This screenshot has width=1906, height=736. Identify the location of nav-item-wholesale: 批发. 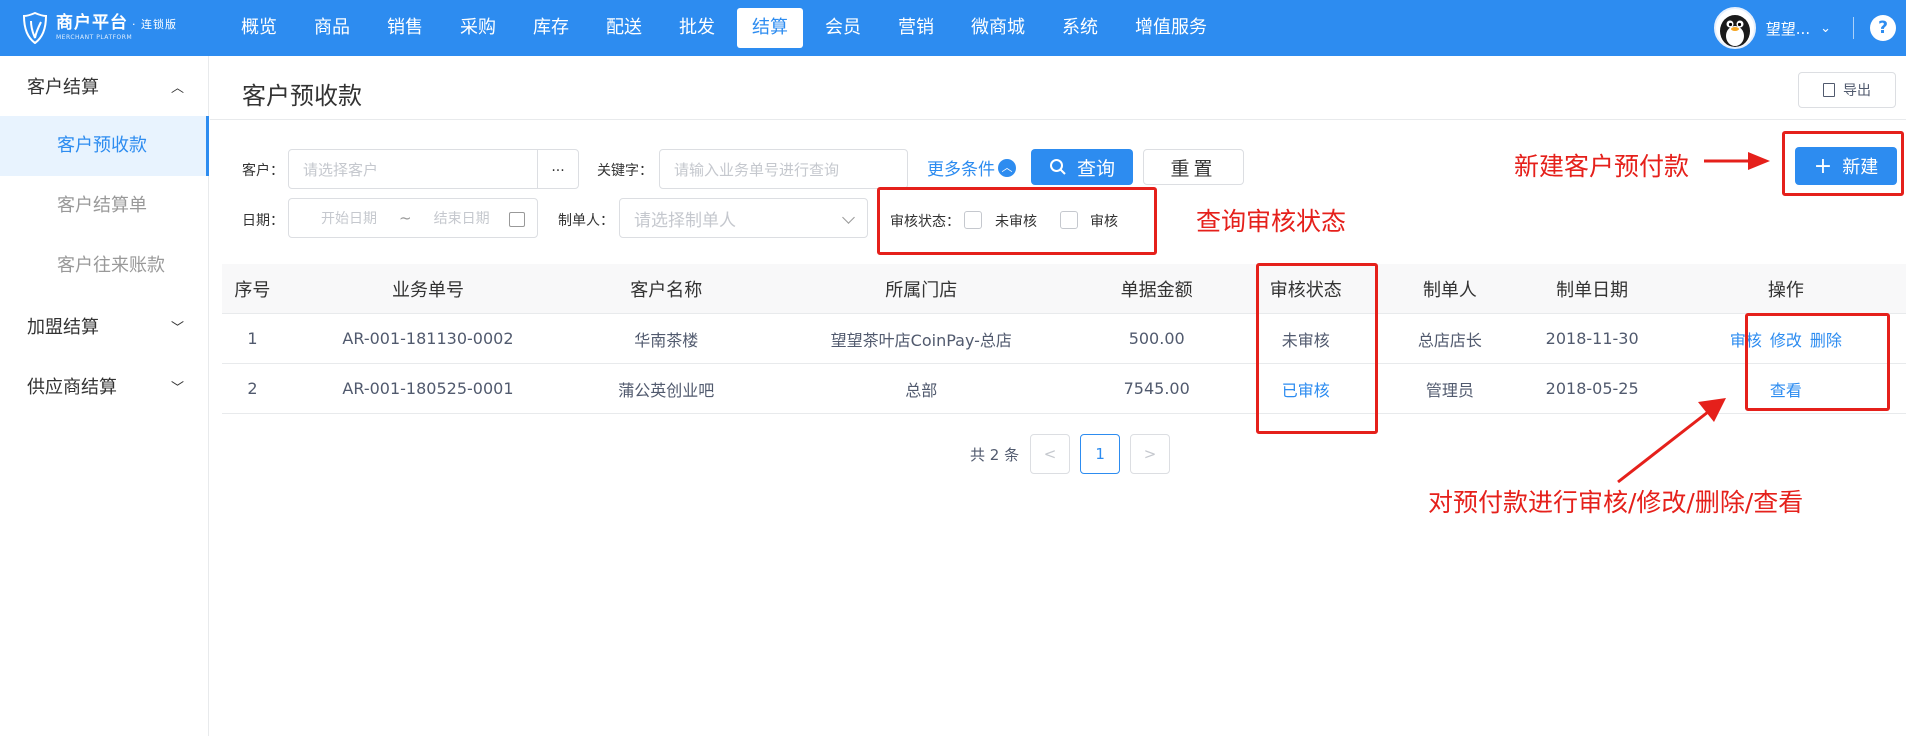
(697, 28).